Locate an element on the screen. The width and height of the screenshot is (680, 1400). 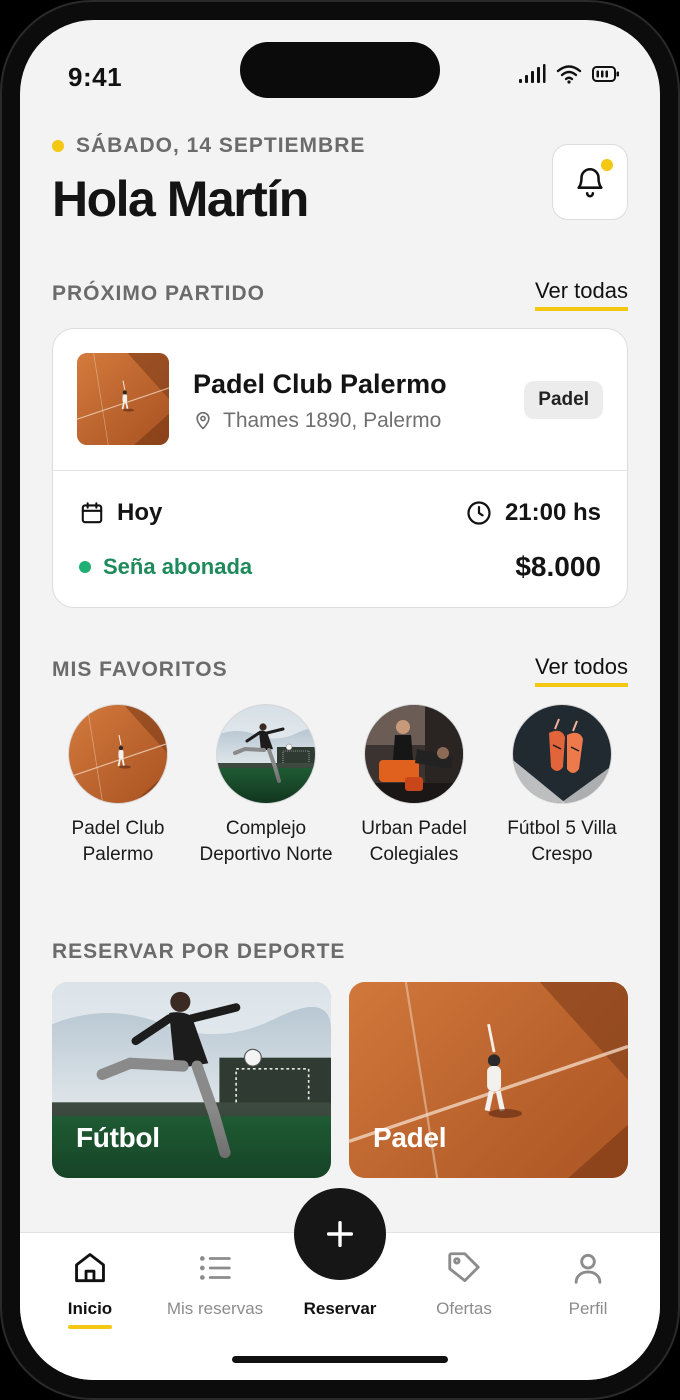
current-date: SÁBADO, 14 SEPTIEMBRE is located at coordinates (221, 145).